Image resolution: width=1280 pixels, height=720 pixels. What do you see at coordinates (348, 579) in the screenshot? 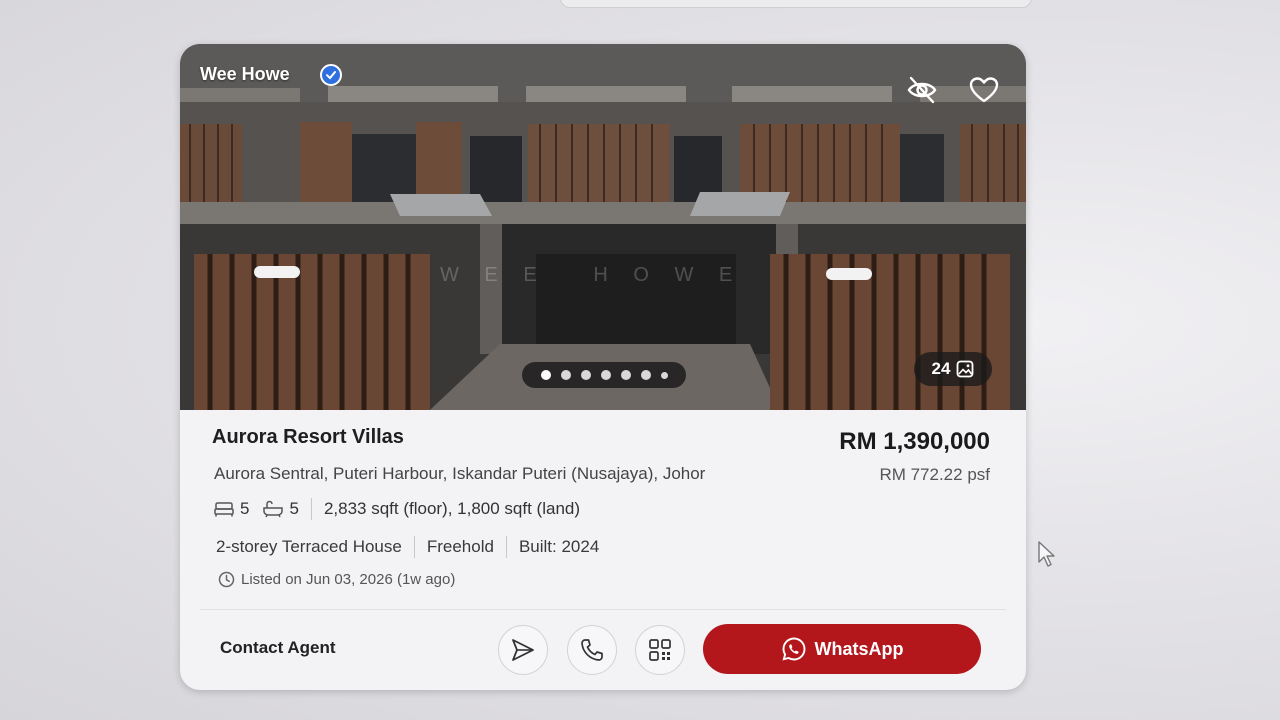
I see `listed-date-text: Listed on Jun 03, 2026 (1w ago)` at bounding box center [348, 579].